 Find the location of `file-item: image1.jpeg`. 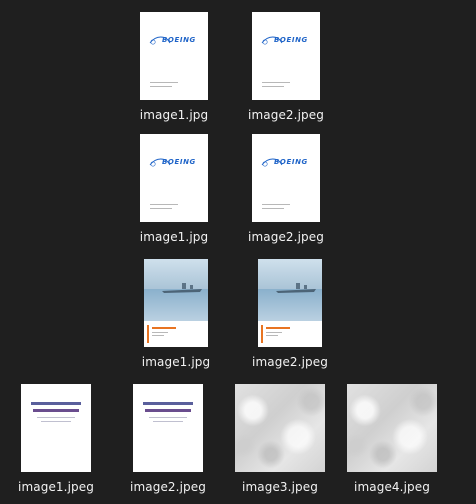

file-item: image1.jpeg is located at coordinates (56, 443).